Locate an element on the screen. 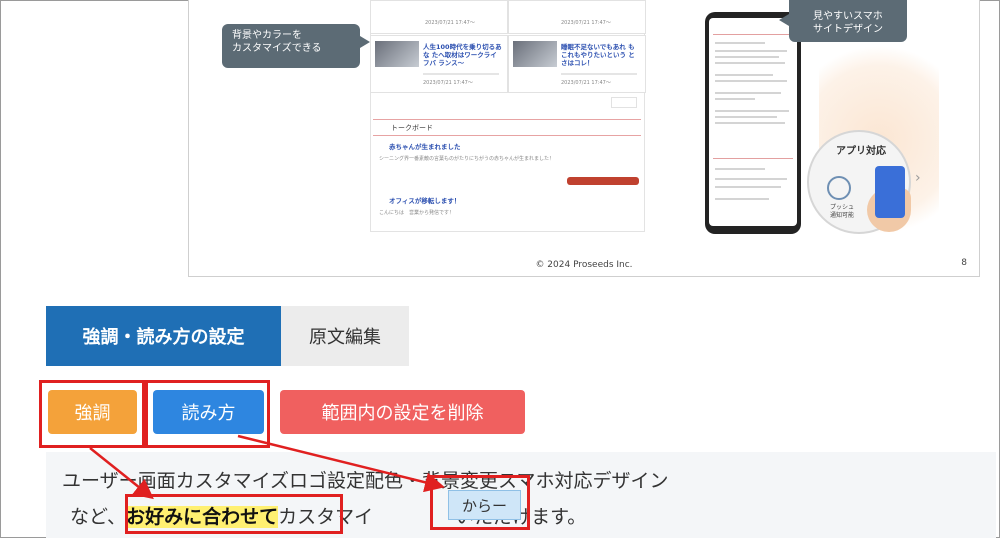 This screenshot has height=538, width=1000. arrow-emphasis is located at coordinates (121, 473).